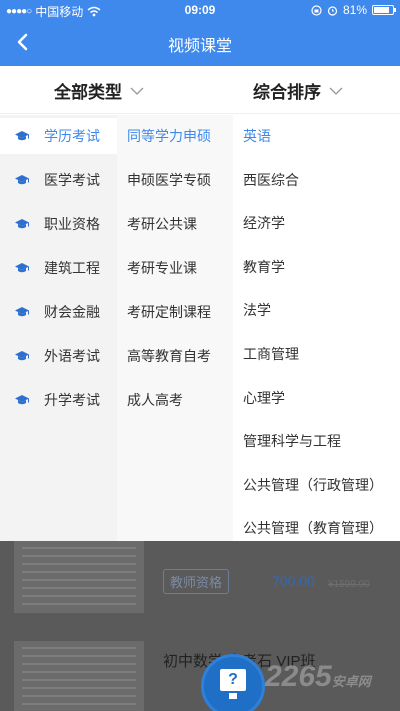 The height and width of the screenshot is (711, 400). I want to click on top-bar: ●●●●○ 中国移动 09:09 81% 视频课堂, so click(200, 33).